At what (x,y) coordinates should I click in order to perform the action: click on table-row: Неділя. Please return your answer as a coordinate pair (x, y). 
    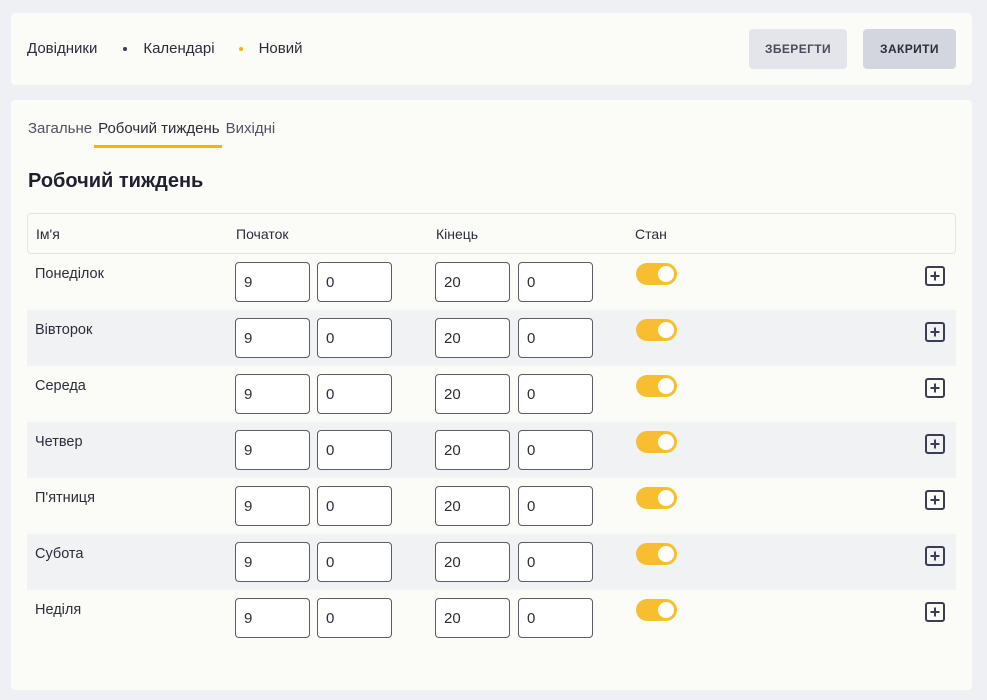
    Looking at the image, I should click on (491, 618).